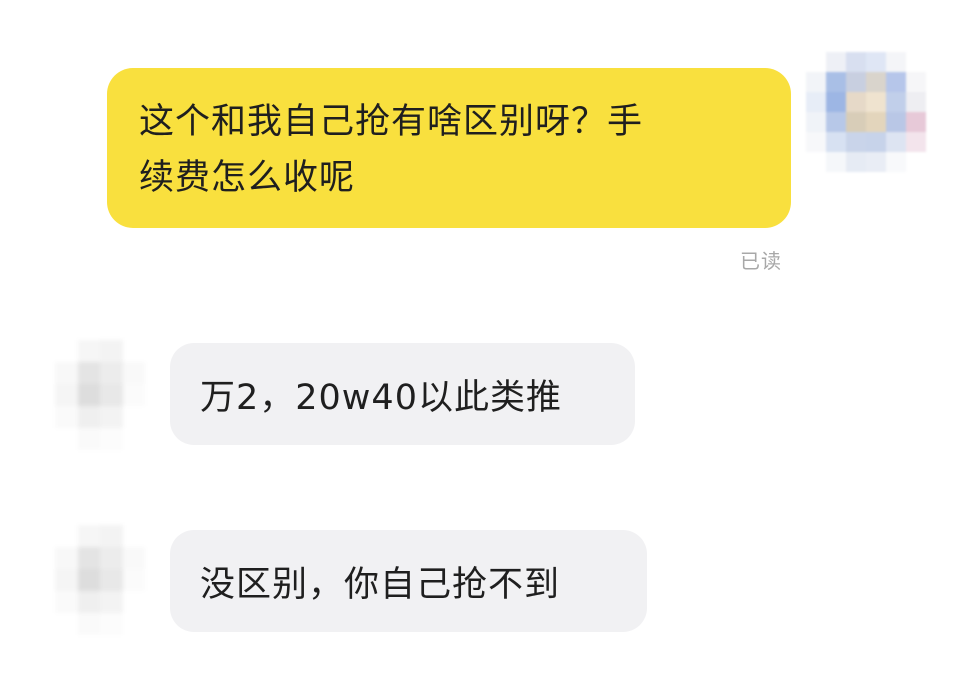 This screenshot has height=675, width=960. I want to click on incoming-message-bubble: 没区别，你自己抢不到, so click(408, 581).